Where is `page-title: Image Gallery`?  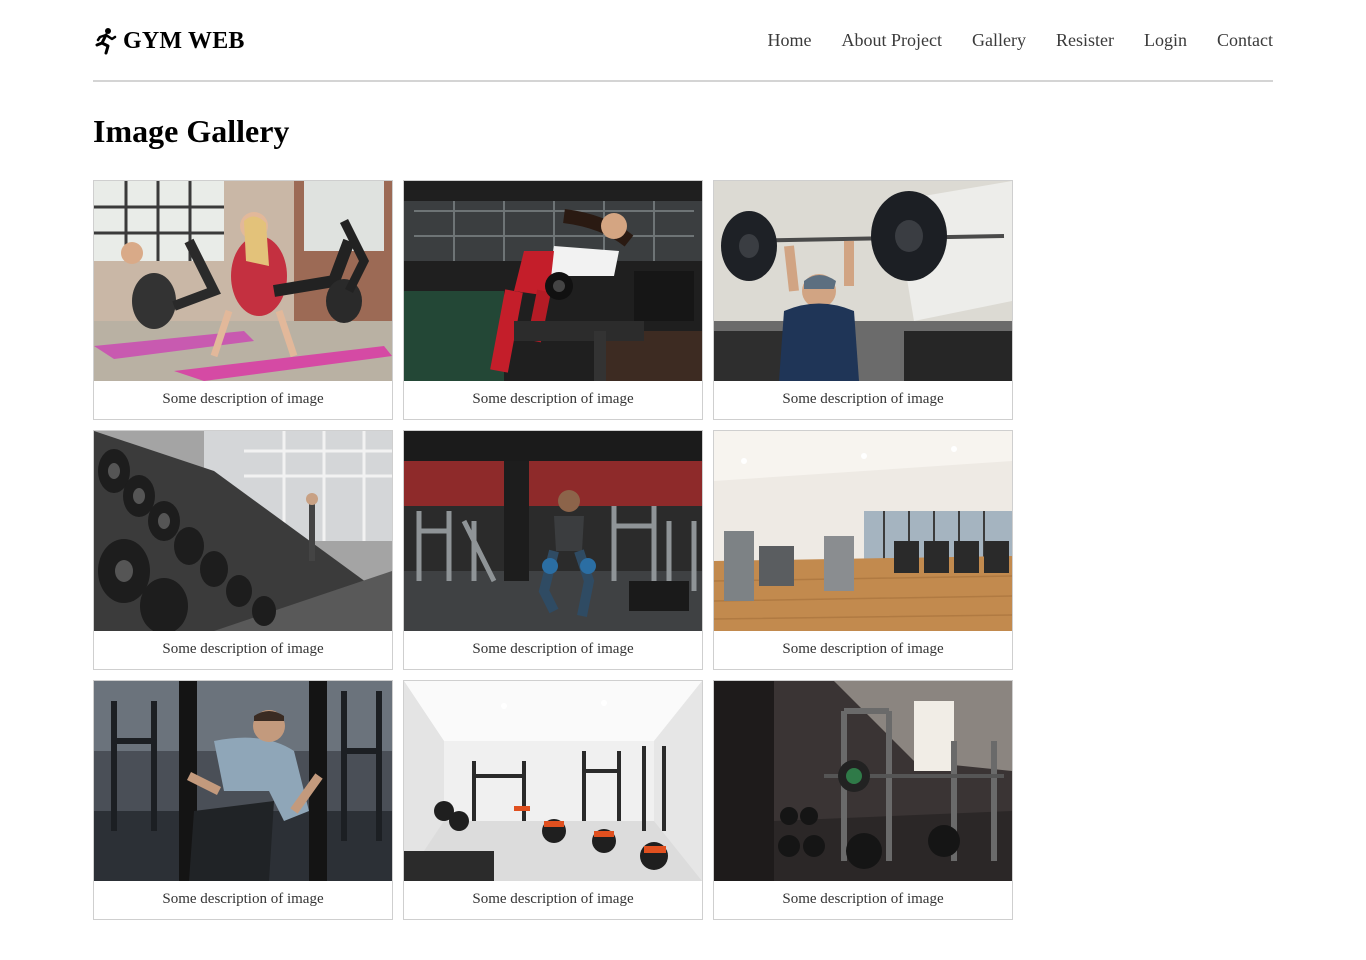
page-title: Image Gallery is located at coordinates (191, 131).